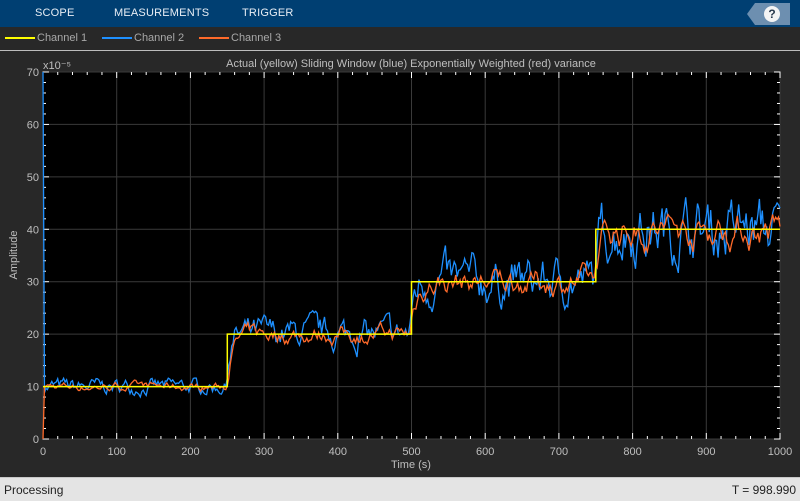 The width and height of the screenshot is (800, 501). I want to click on tab-scope: SCOPE, so click(55, 13).